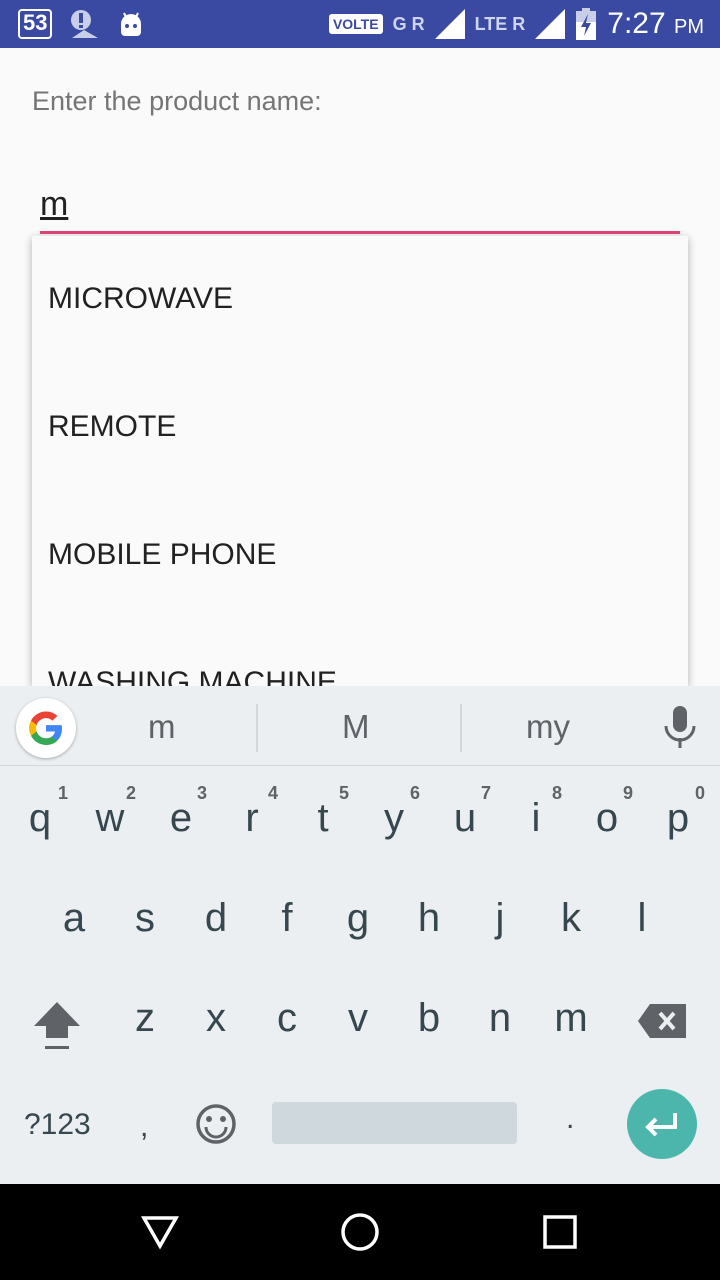 This screenshot has width=720, height=1280. What do you see at coordinates (35, 24) in the screenshot?
I see `notification-count-icon: 53` at bounding box center [35, 24].